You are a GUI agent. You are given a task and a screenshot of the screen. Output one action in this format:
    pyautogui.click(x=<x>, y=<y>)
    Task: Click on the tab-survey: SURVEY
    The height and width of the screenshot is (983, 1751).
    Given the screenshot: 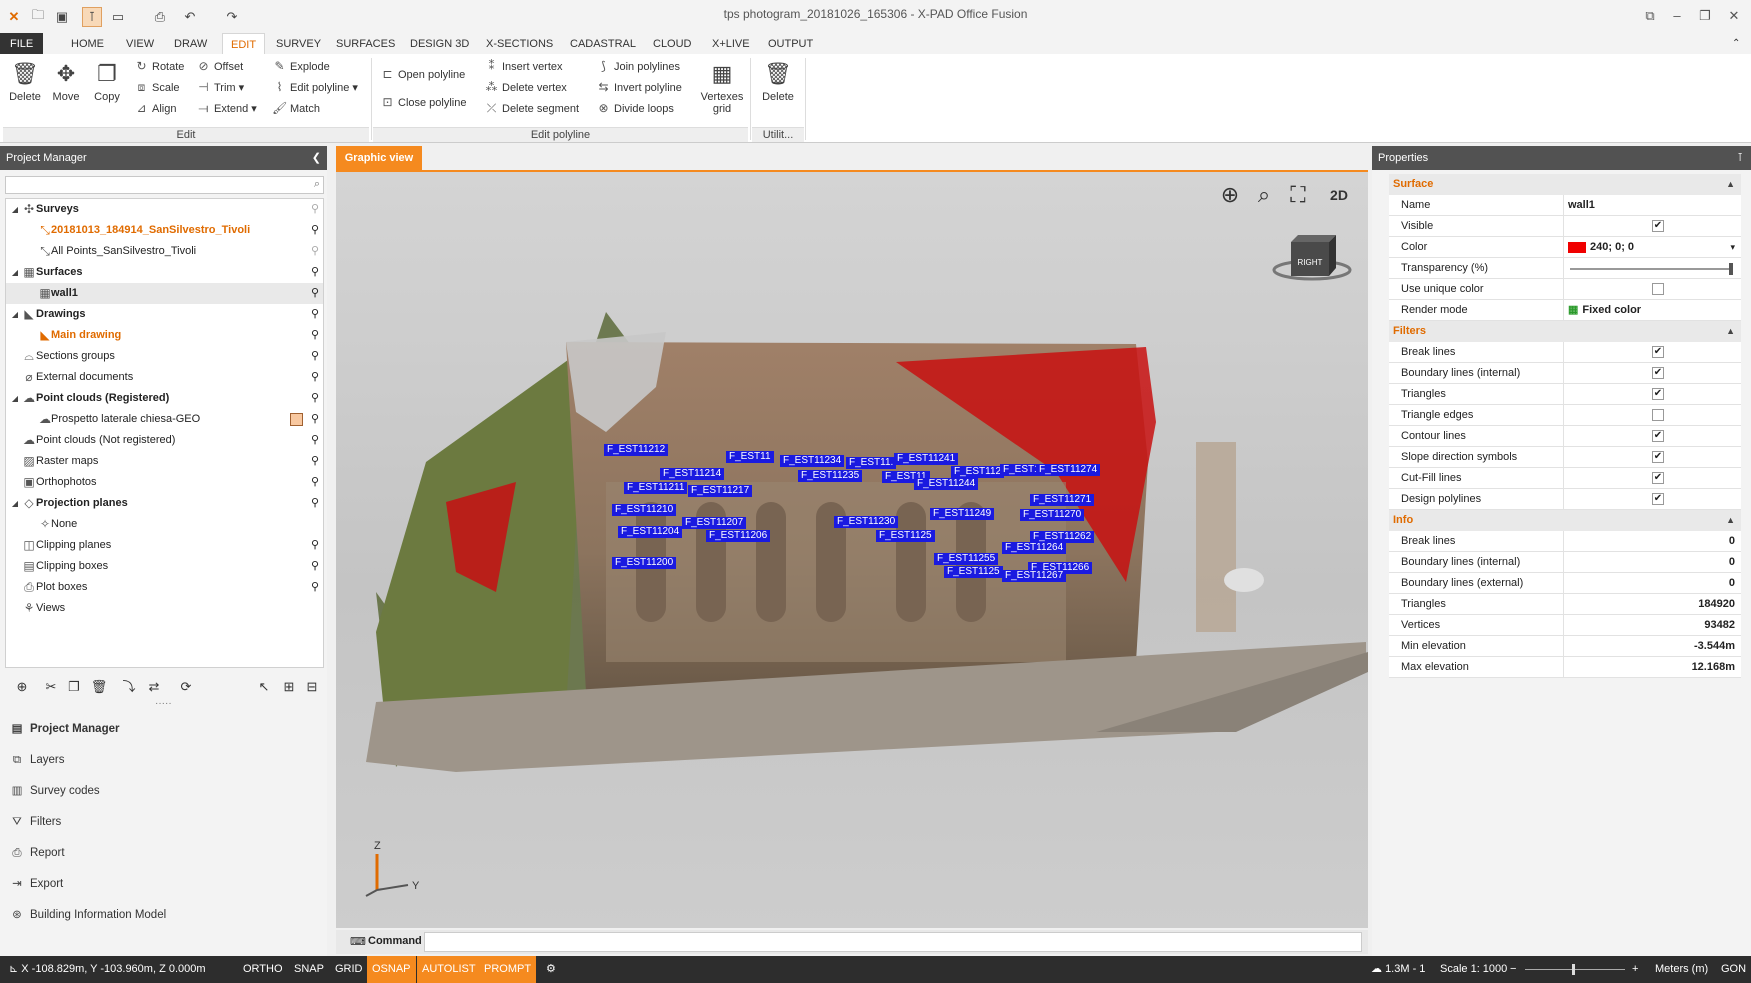 What is the action you would take?
    pyautogui.click(x=298, y=44)
    